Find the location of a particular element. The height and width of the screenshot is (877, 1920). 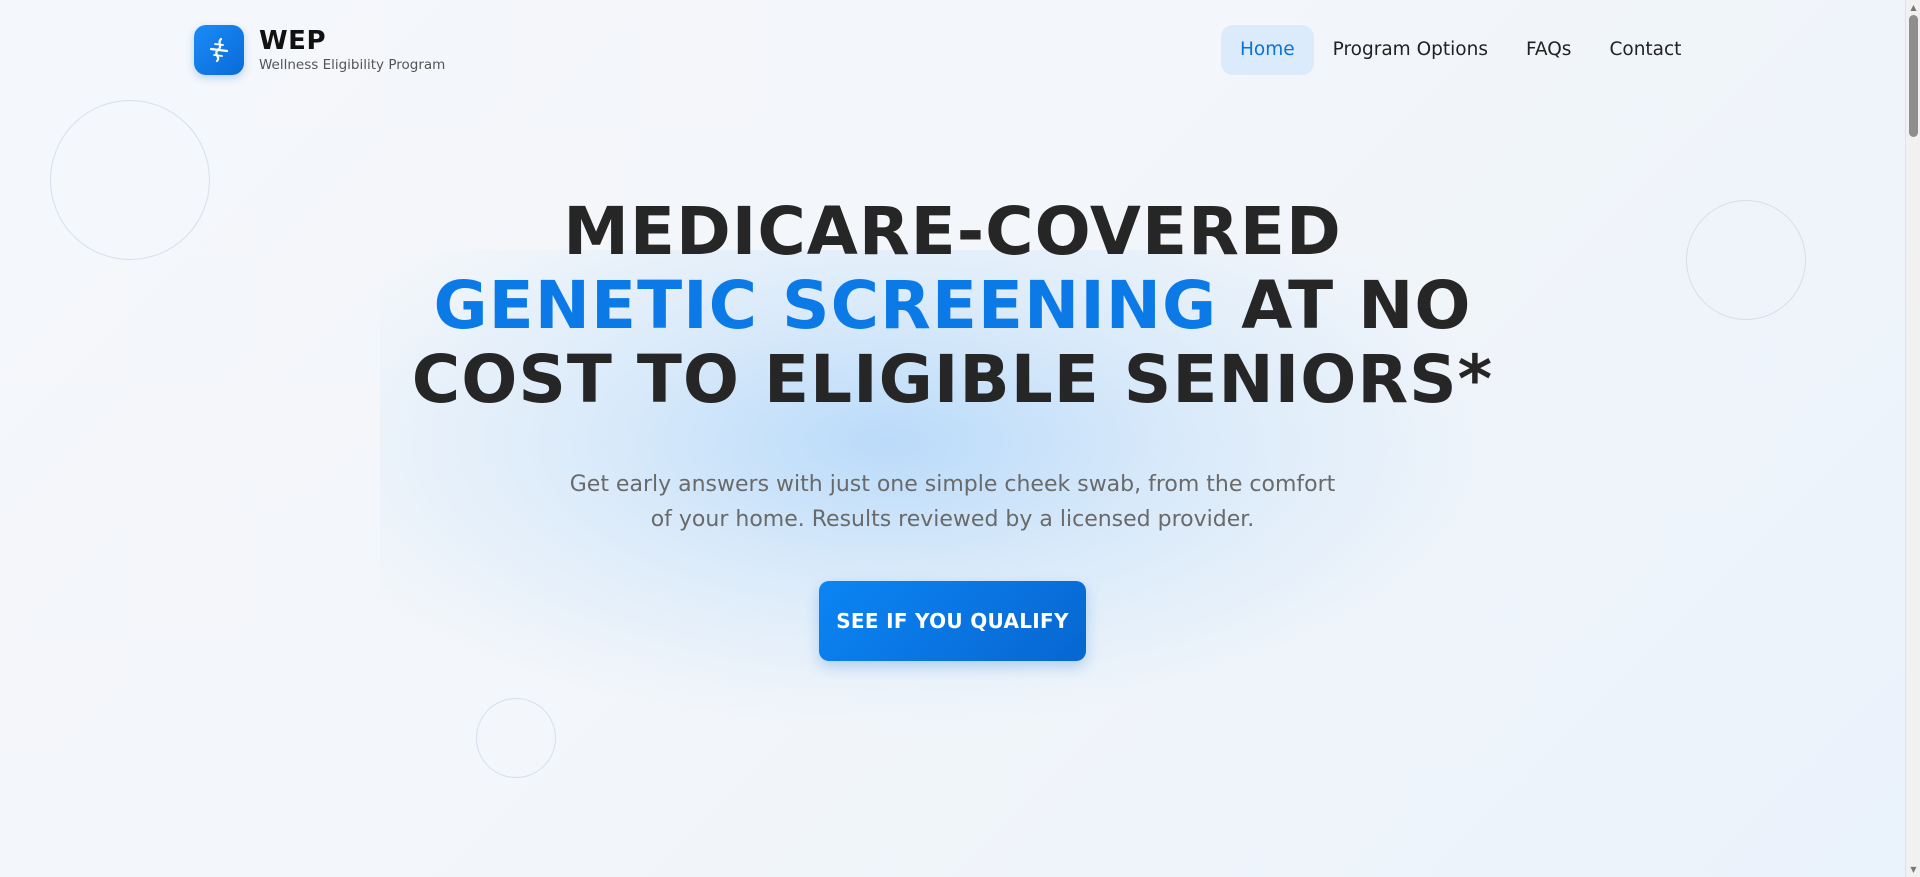

see-if-you-qualify-button: SEE IF YOU QUALIFY is located at coordinates (952, 621).